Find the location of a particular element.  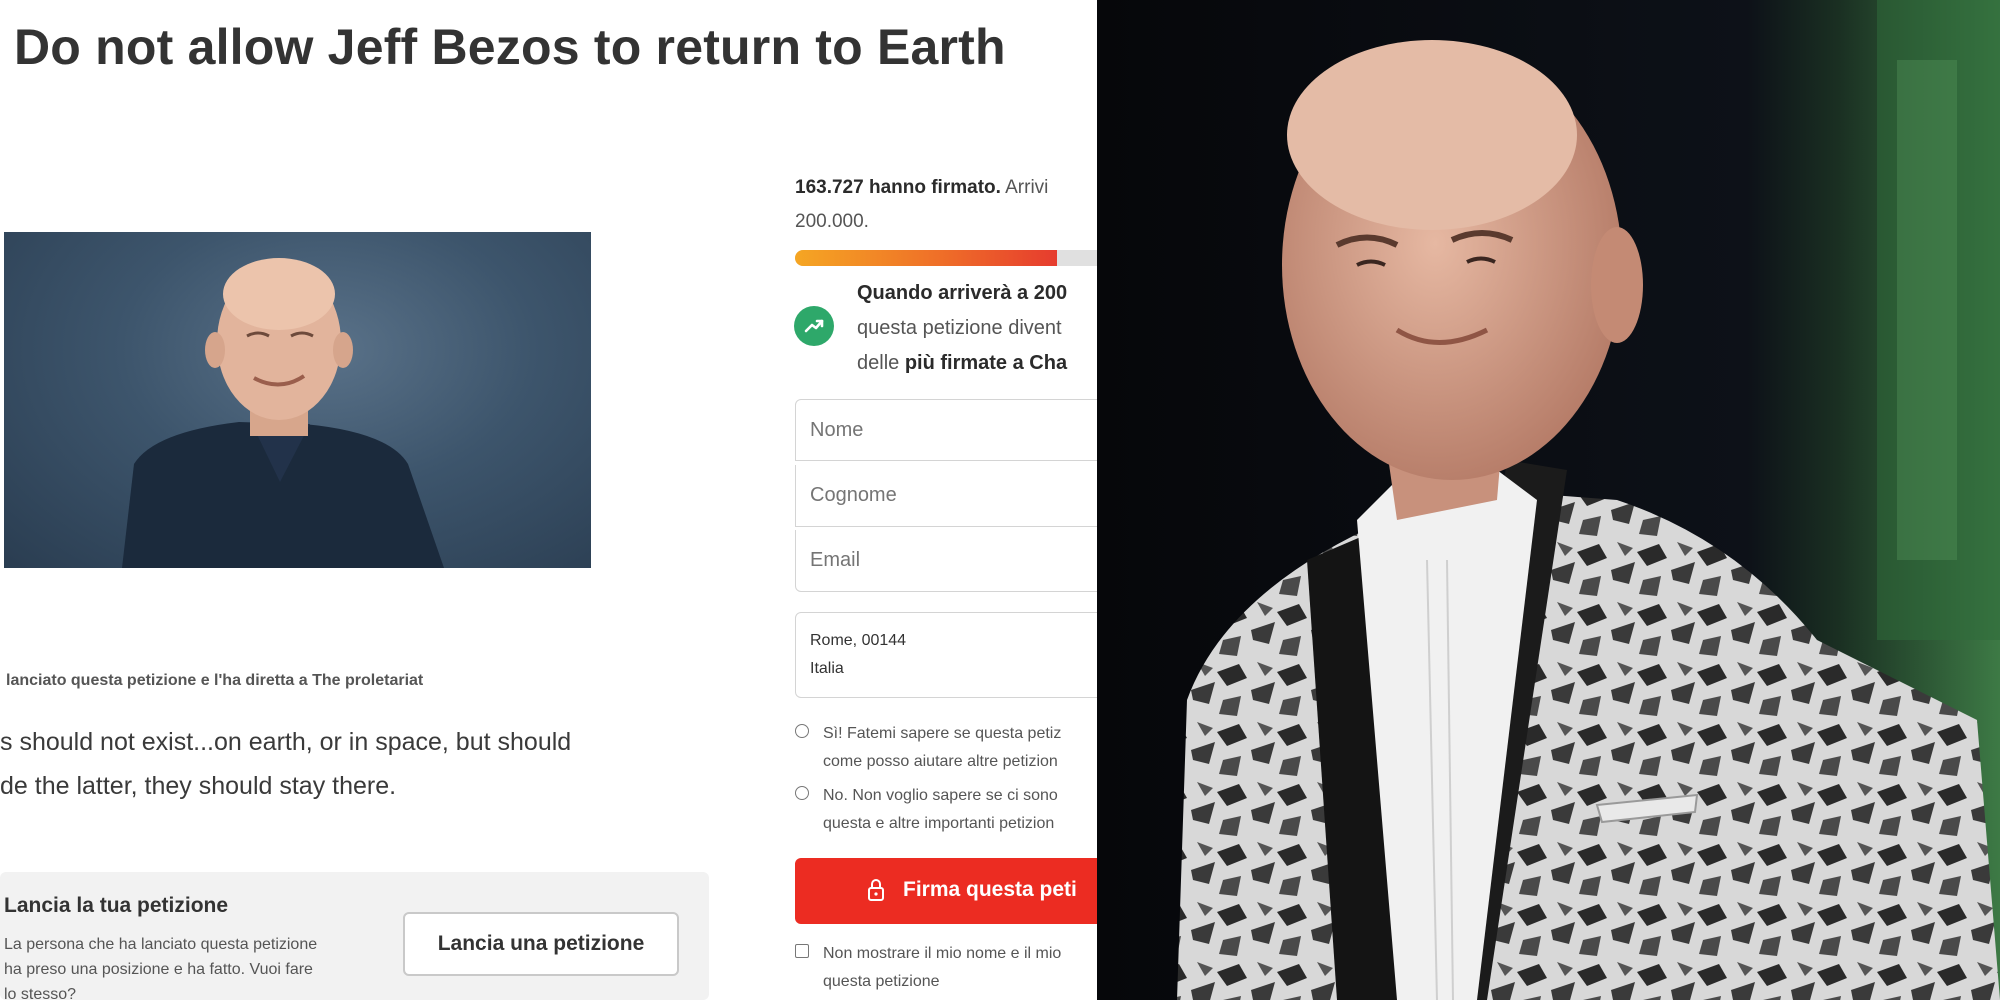

signature-count-rest: Arrivi is located at coordinates (1024, 187).